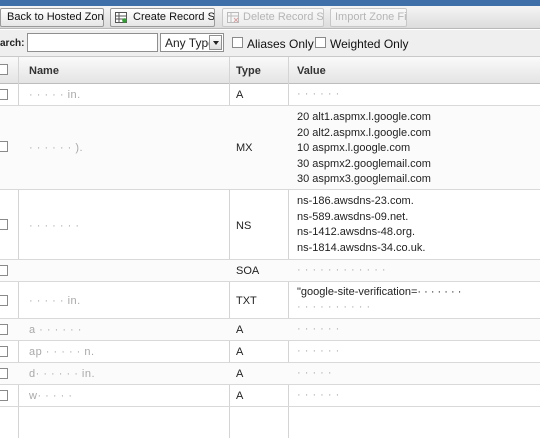 Image resolution: width=540 pixels, height=438 pixels. Describe the element at coordinates (244, 226) in the screenshot. I see `record-type: NS` at that location.